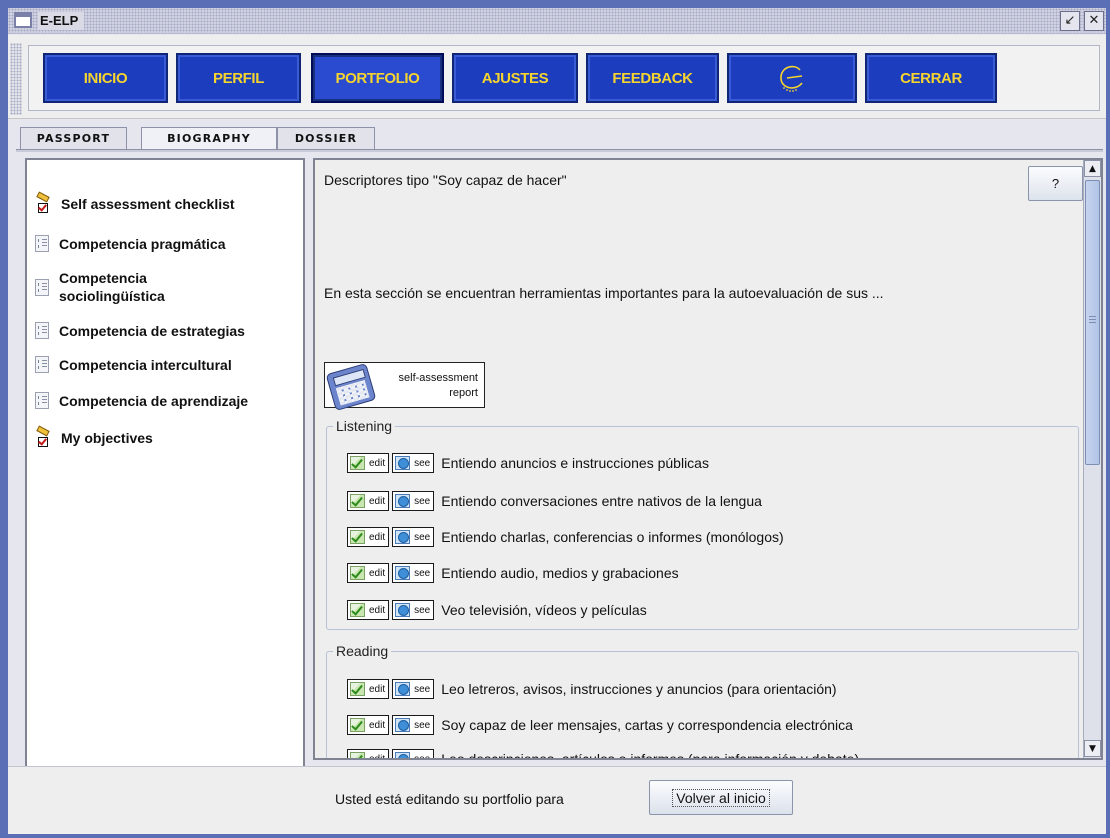 This screenshot has height=838, width=1110. What do you see at coordinates (133, 364) in the screenshot?
I see `sidebar-item-intercultural: Competencia intercultural` at bounding box center [133, 364].